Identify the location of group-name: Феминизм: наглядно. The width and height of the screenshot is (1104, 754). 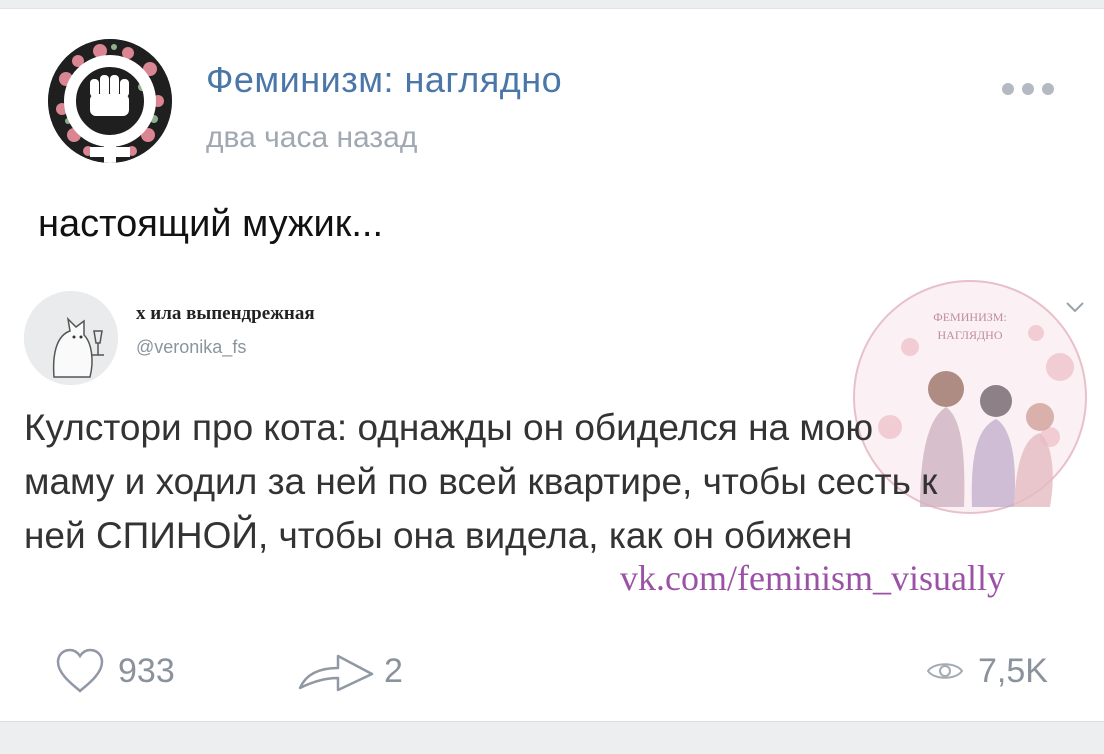
(384, 80).